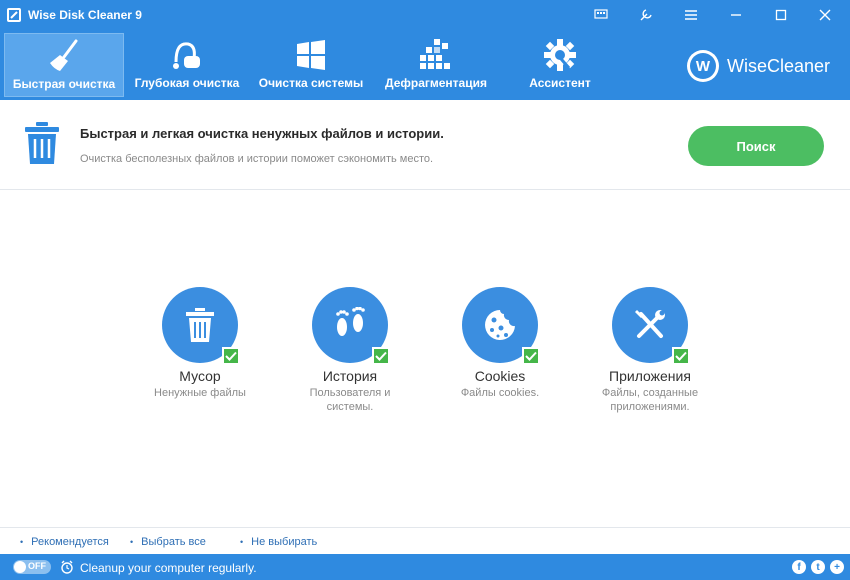  What do you see at coordinates (350, 400) in the screenshot?
I see `category-description: Пользователя и системы.` at bounding box center [350, 400].